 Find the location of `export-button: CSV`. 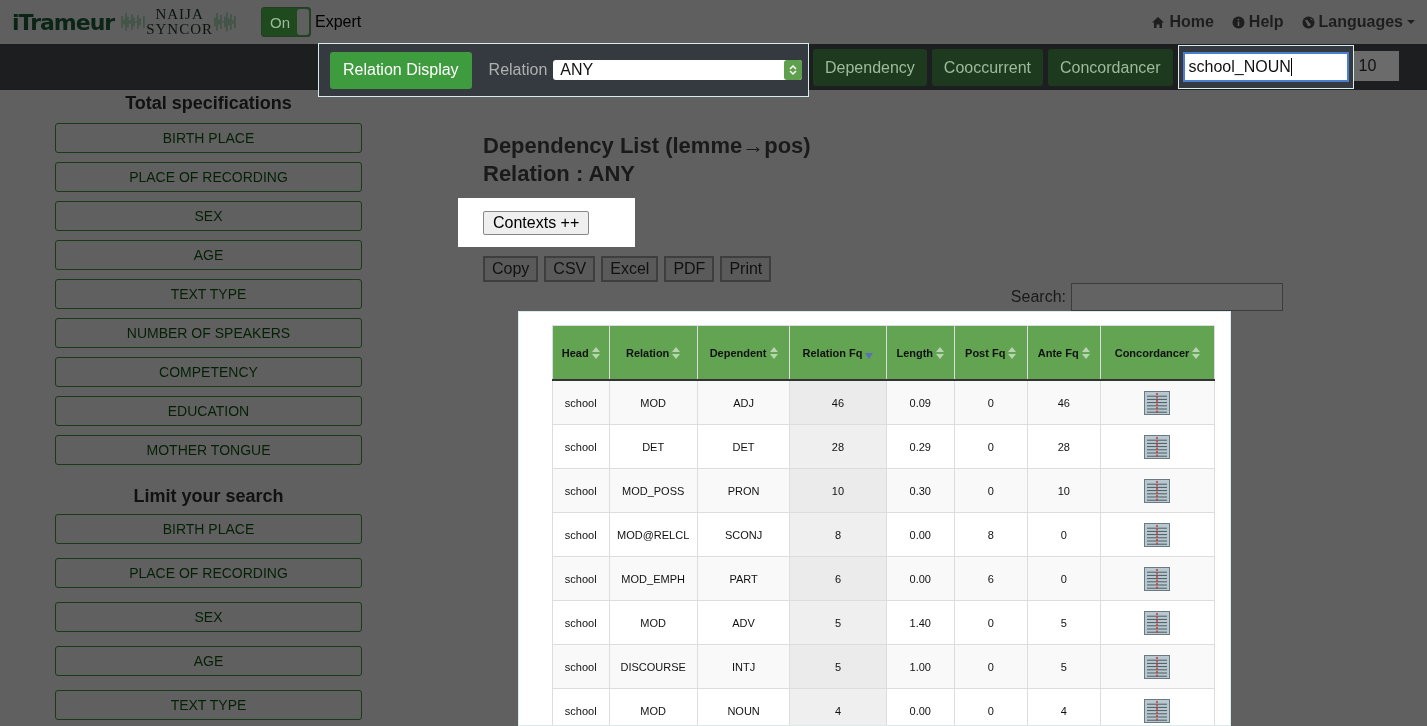

export-button: CSV is located at coordinates (570, 269).